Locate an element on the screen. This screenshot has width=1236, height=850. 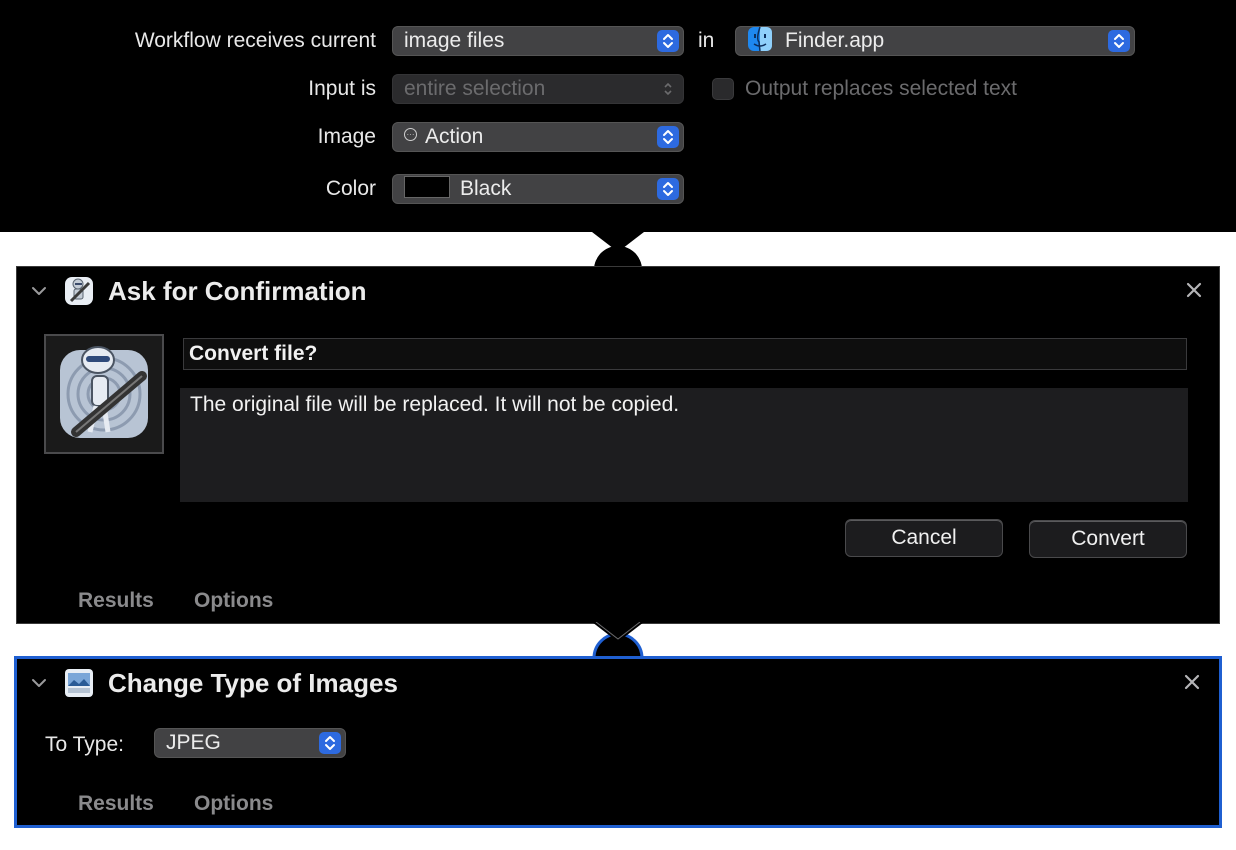
color-swatch is located at coordinates (427, 187).